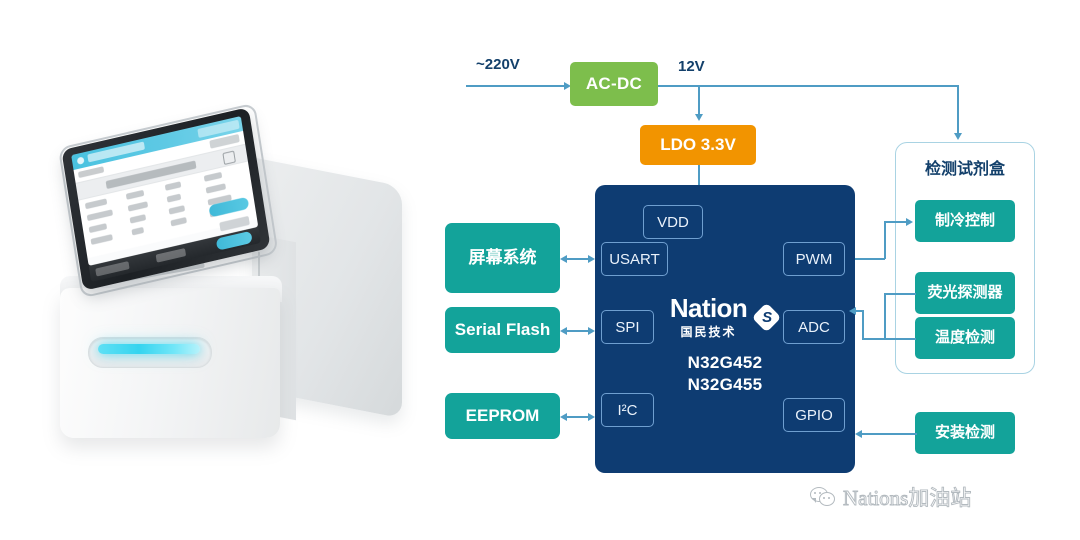 The image size is (1080, 540). I want to click on nation-logo-row: Nation 国民技术 S, so click(725, 316).